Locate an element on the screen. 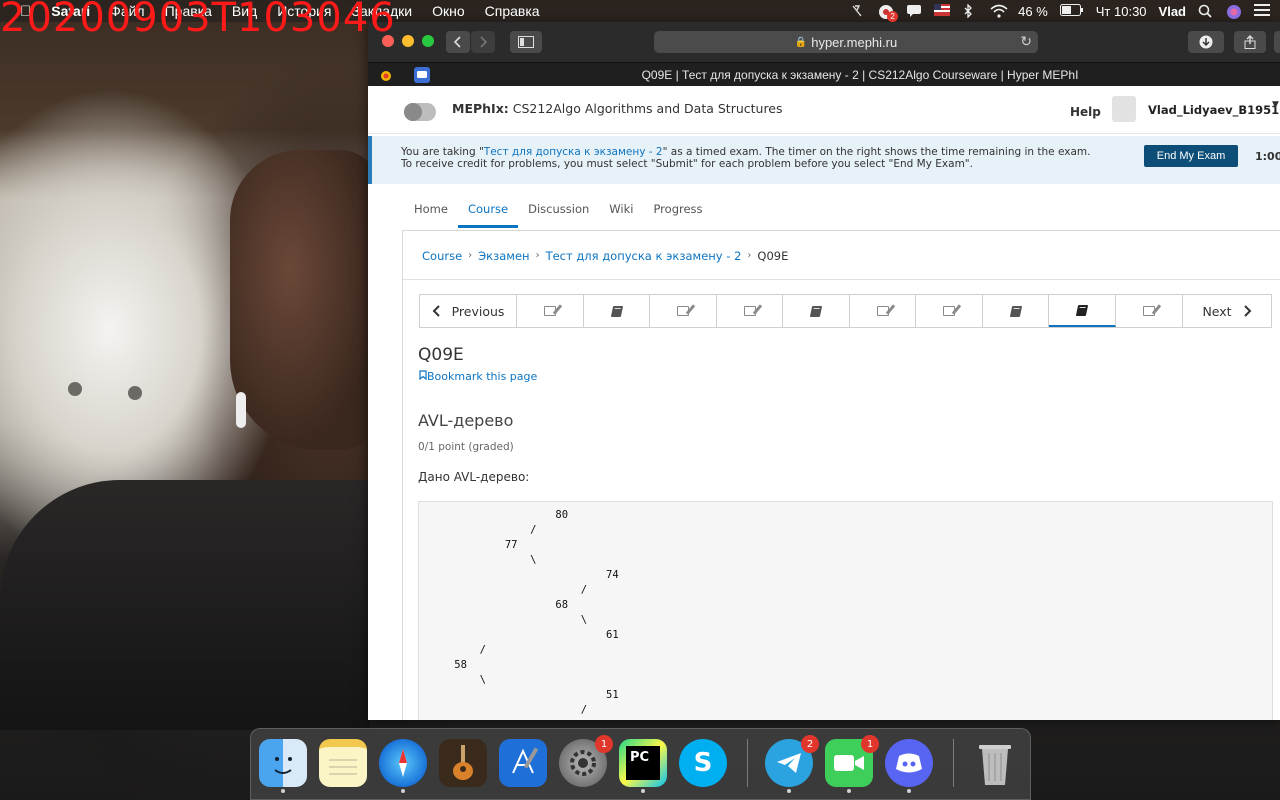 The image size is (1280, 800). tab-progress: Progress is located at coordinates (677, 211).